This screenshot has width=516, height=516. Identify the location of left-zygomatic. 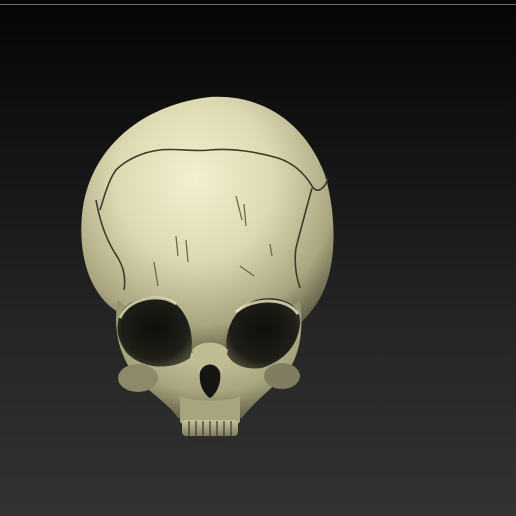
(138, 378).